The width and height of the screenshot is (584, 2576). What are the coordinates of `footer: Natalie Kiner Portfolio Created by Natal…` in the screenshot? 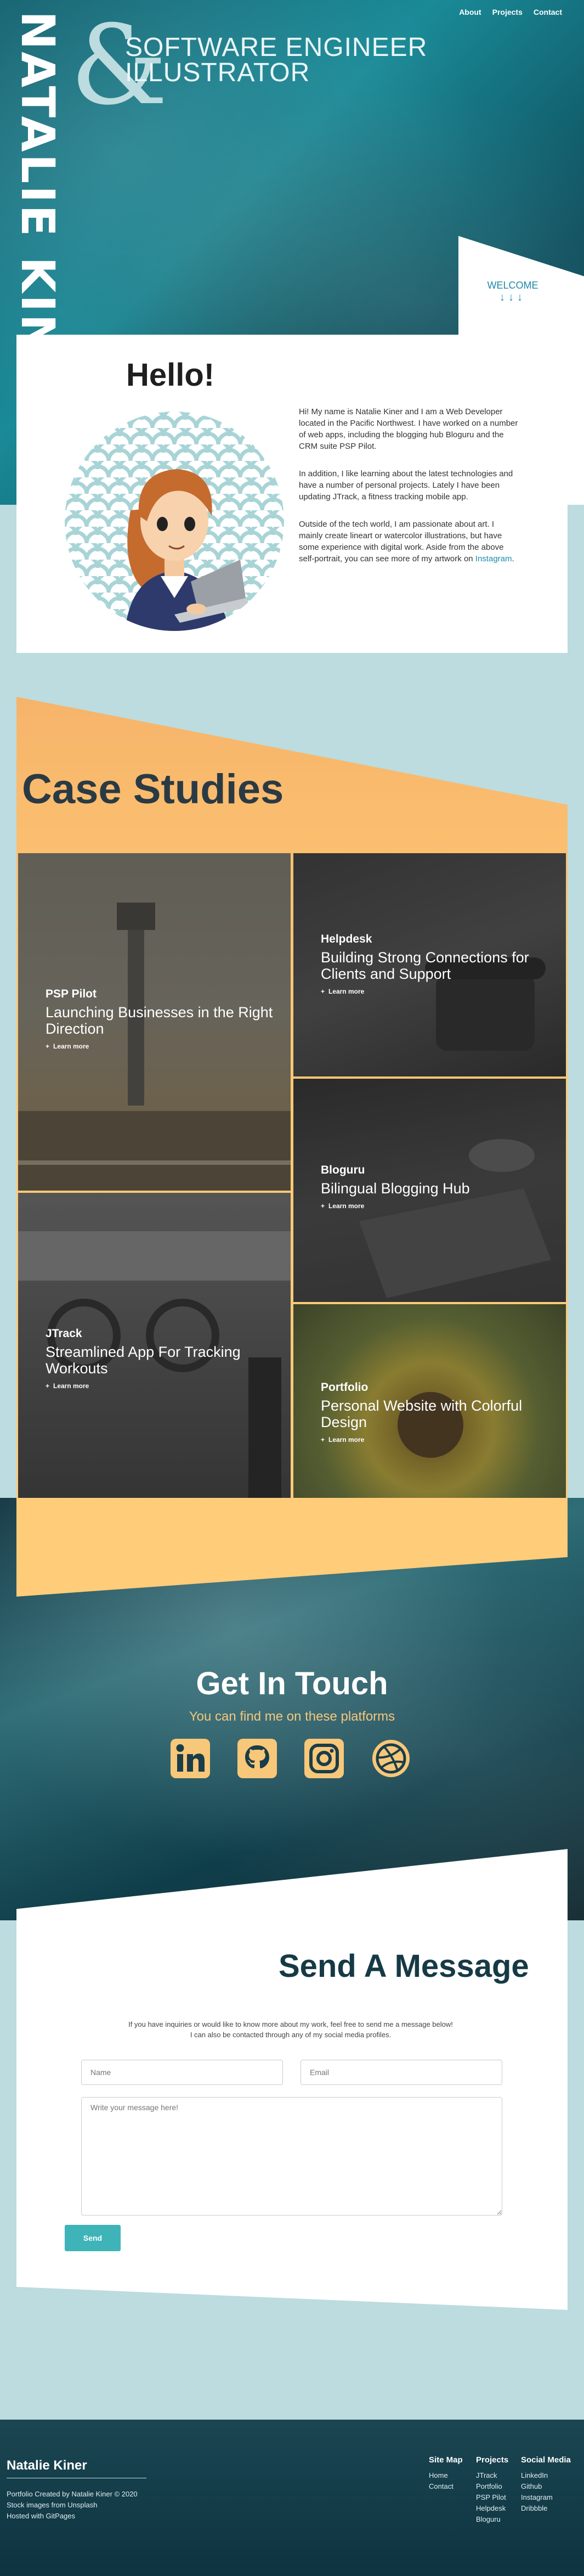 It's located at (292, 2498).